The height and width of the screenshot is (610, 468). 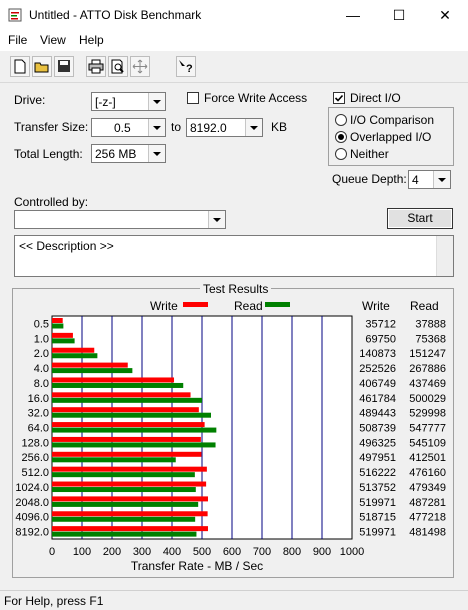 What do you see at coordinates (15, 15) in the screenshot?
I see `app-icon` at bounding box center [15, 15].